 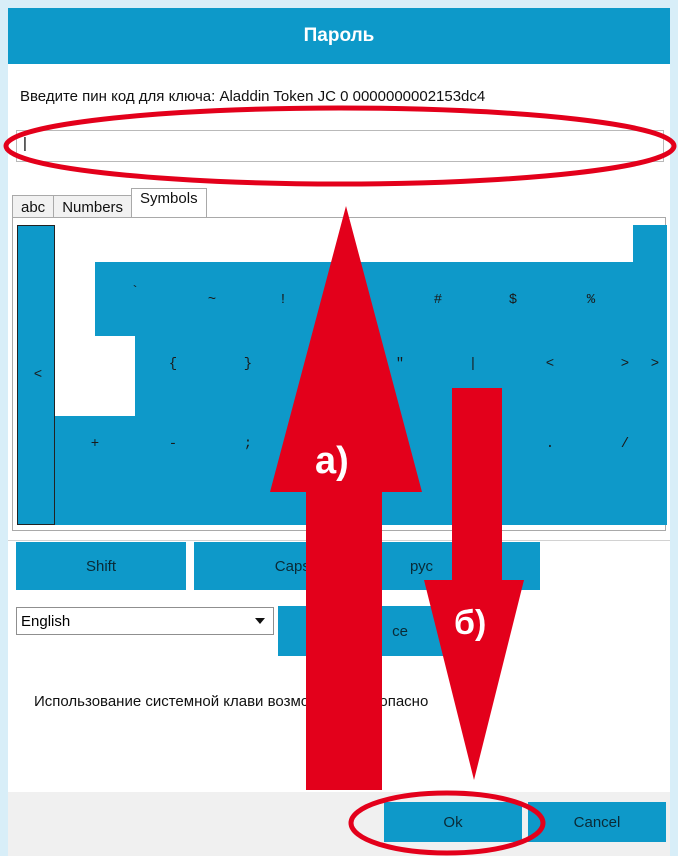 I want to click on key-greater-than: >, so click(x=625, y=364).